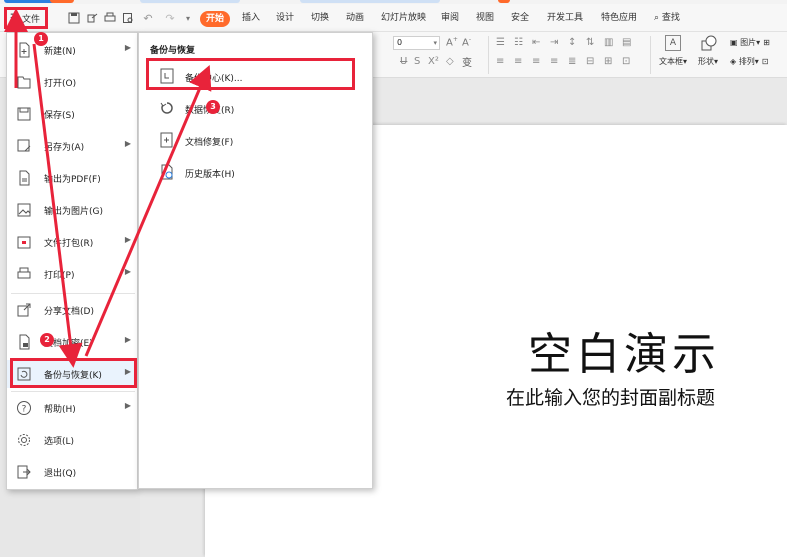 The height and width of the screenshot is (557, 787). What do you see at coordinates (518, 61) in the screenshot?
I see `align-center-icon: ≡` at bounding box center [518, 61].